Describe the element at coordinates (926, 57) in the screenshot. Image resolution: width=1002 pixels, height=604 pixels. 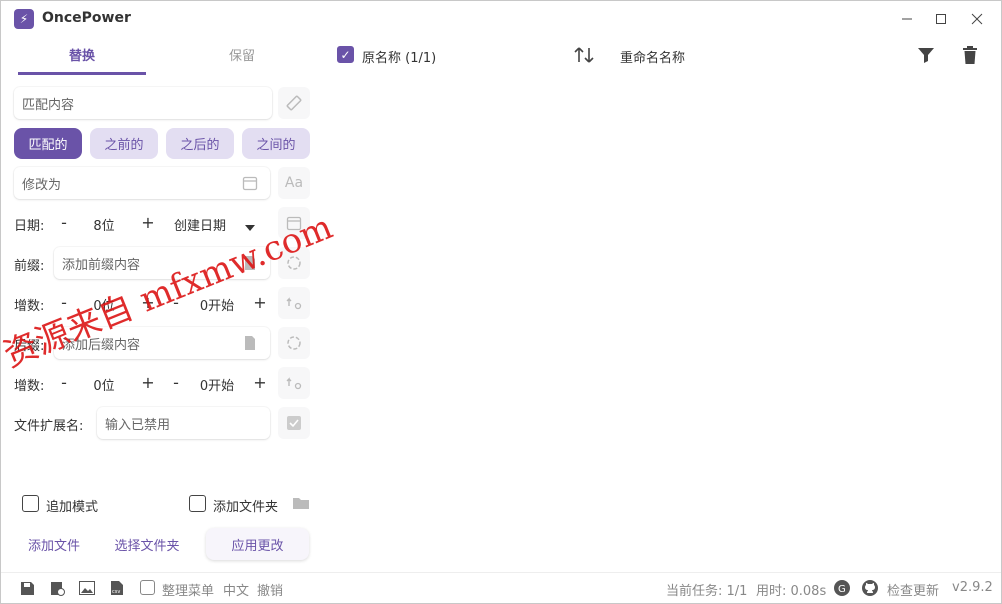
I see `filter-icon` at that location.